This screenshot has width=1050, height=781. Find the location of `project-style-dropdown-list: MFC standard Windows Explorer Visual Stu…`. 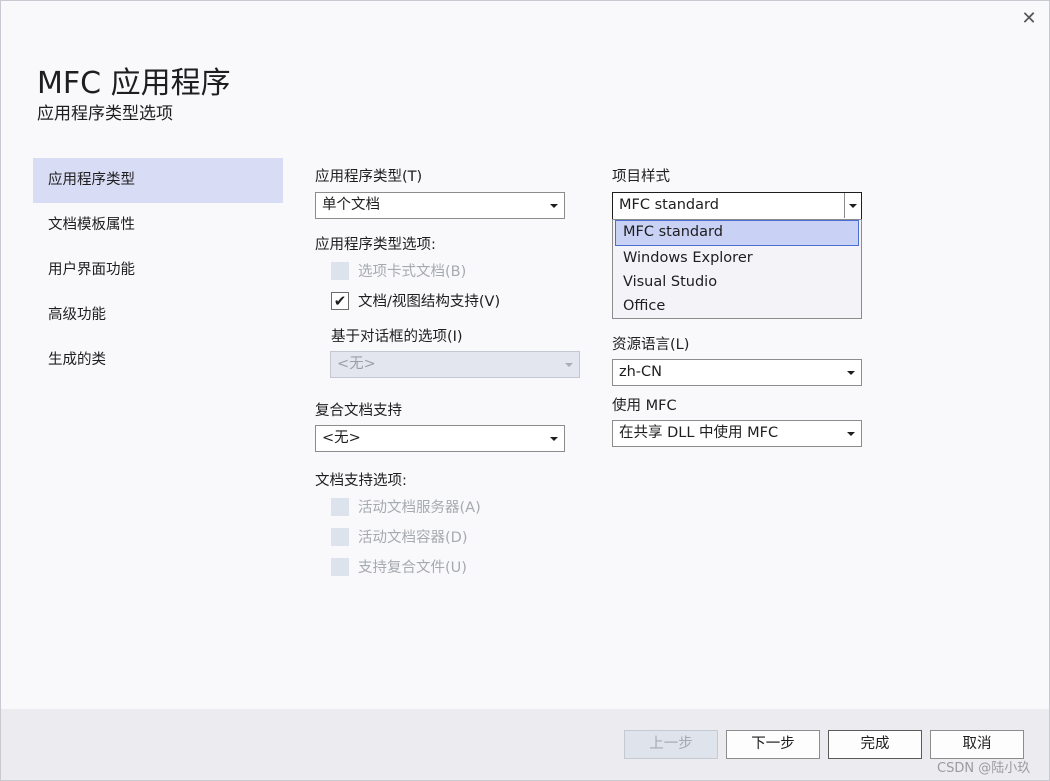

project-style-dropdown-list: MFC standard Windows Explorer Visual Stu… is located at coordinates (737, 269).